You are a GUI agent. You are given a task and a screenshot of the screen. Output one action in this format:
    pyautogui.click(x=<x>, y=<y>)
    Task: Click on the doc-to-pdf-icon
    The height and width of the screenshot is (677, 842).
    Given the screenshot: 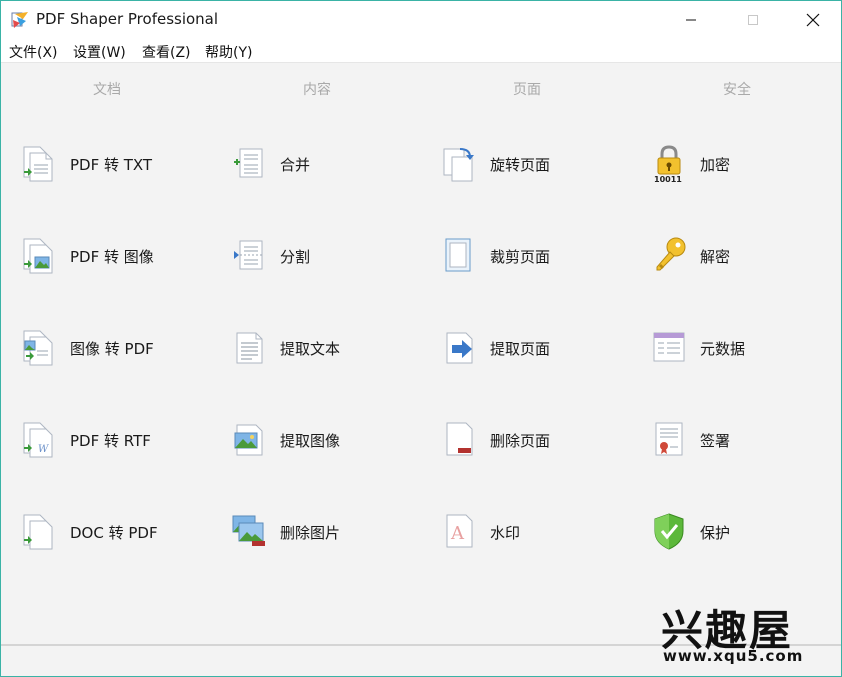 What is the action you would take?
    pyautogui.click(x=38, y=532)
    